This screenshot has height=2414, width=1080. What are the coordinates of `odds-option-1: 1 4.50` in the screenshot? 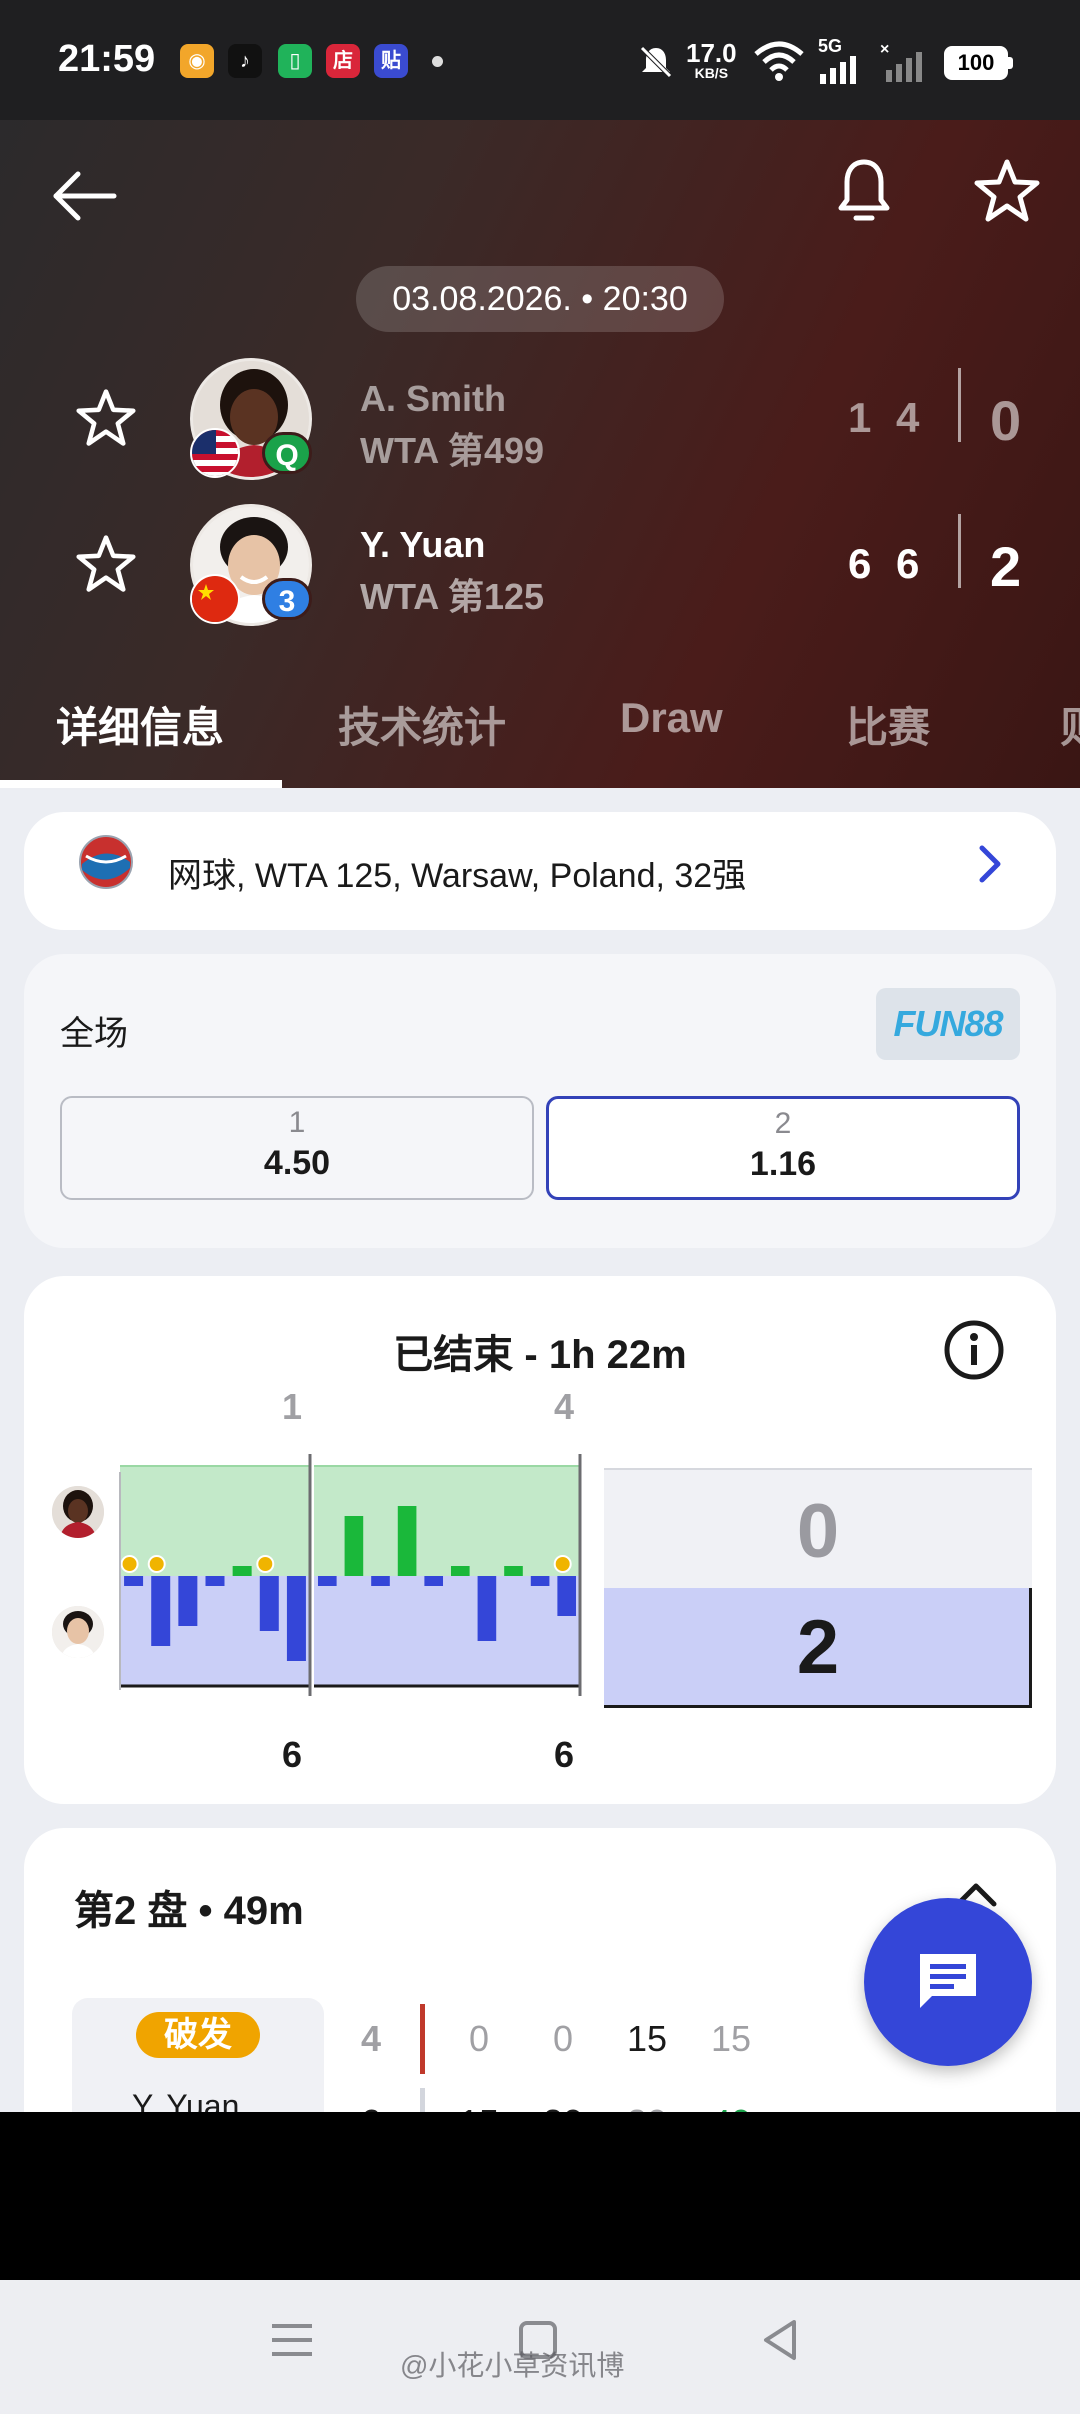 It's located at (297, 1148).